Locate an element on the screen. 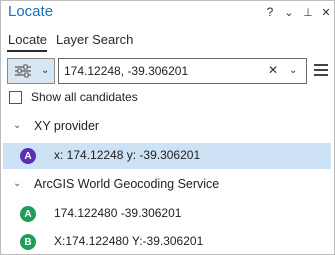 The width and height of the screenshot is (335, 255). group-name: XY provider is located at coordinates (67, 126).